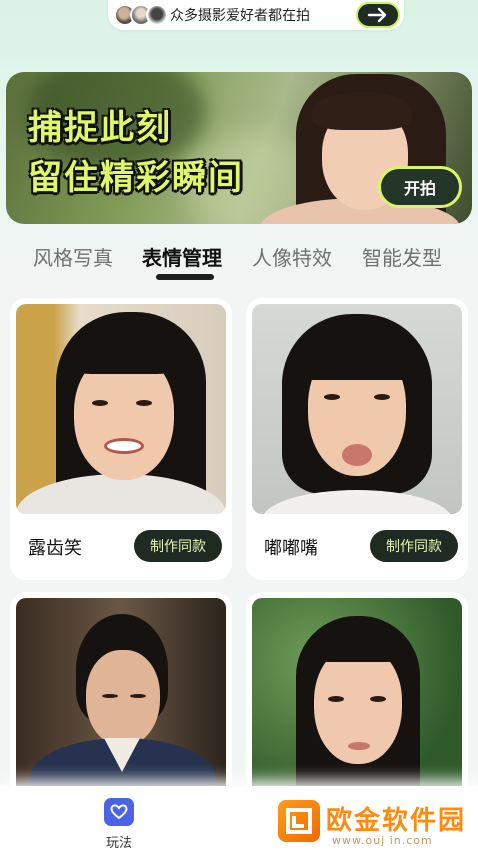 The width and height of the screenshot is (478, 850). What do you see at coordinates (402, 256) in the screenshot?
I see `tab-smart-hairstyle: 智能发型` at bounding box center [402, 256].